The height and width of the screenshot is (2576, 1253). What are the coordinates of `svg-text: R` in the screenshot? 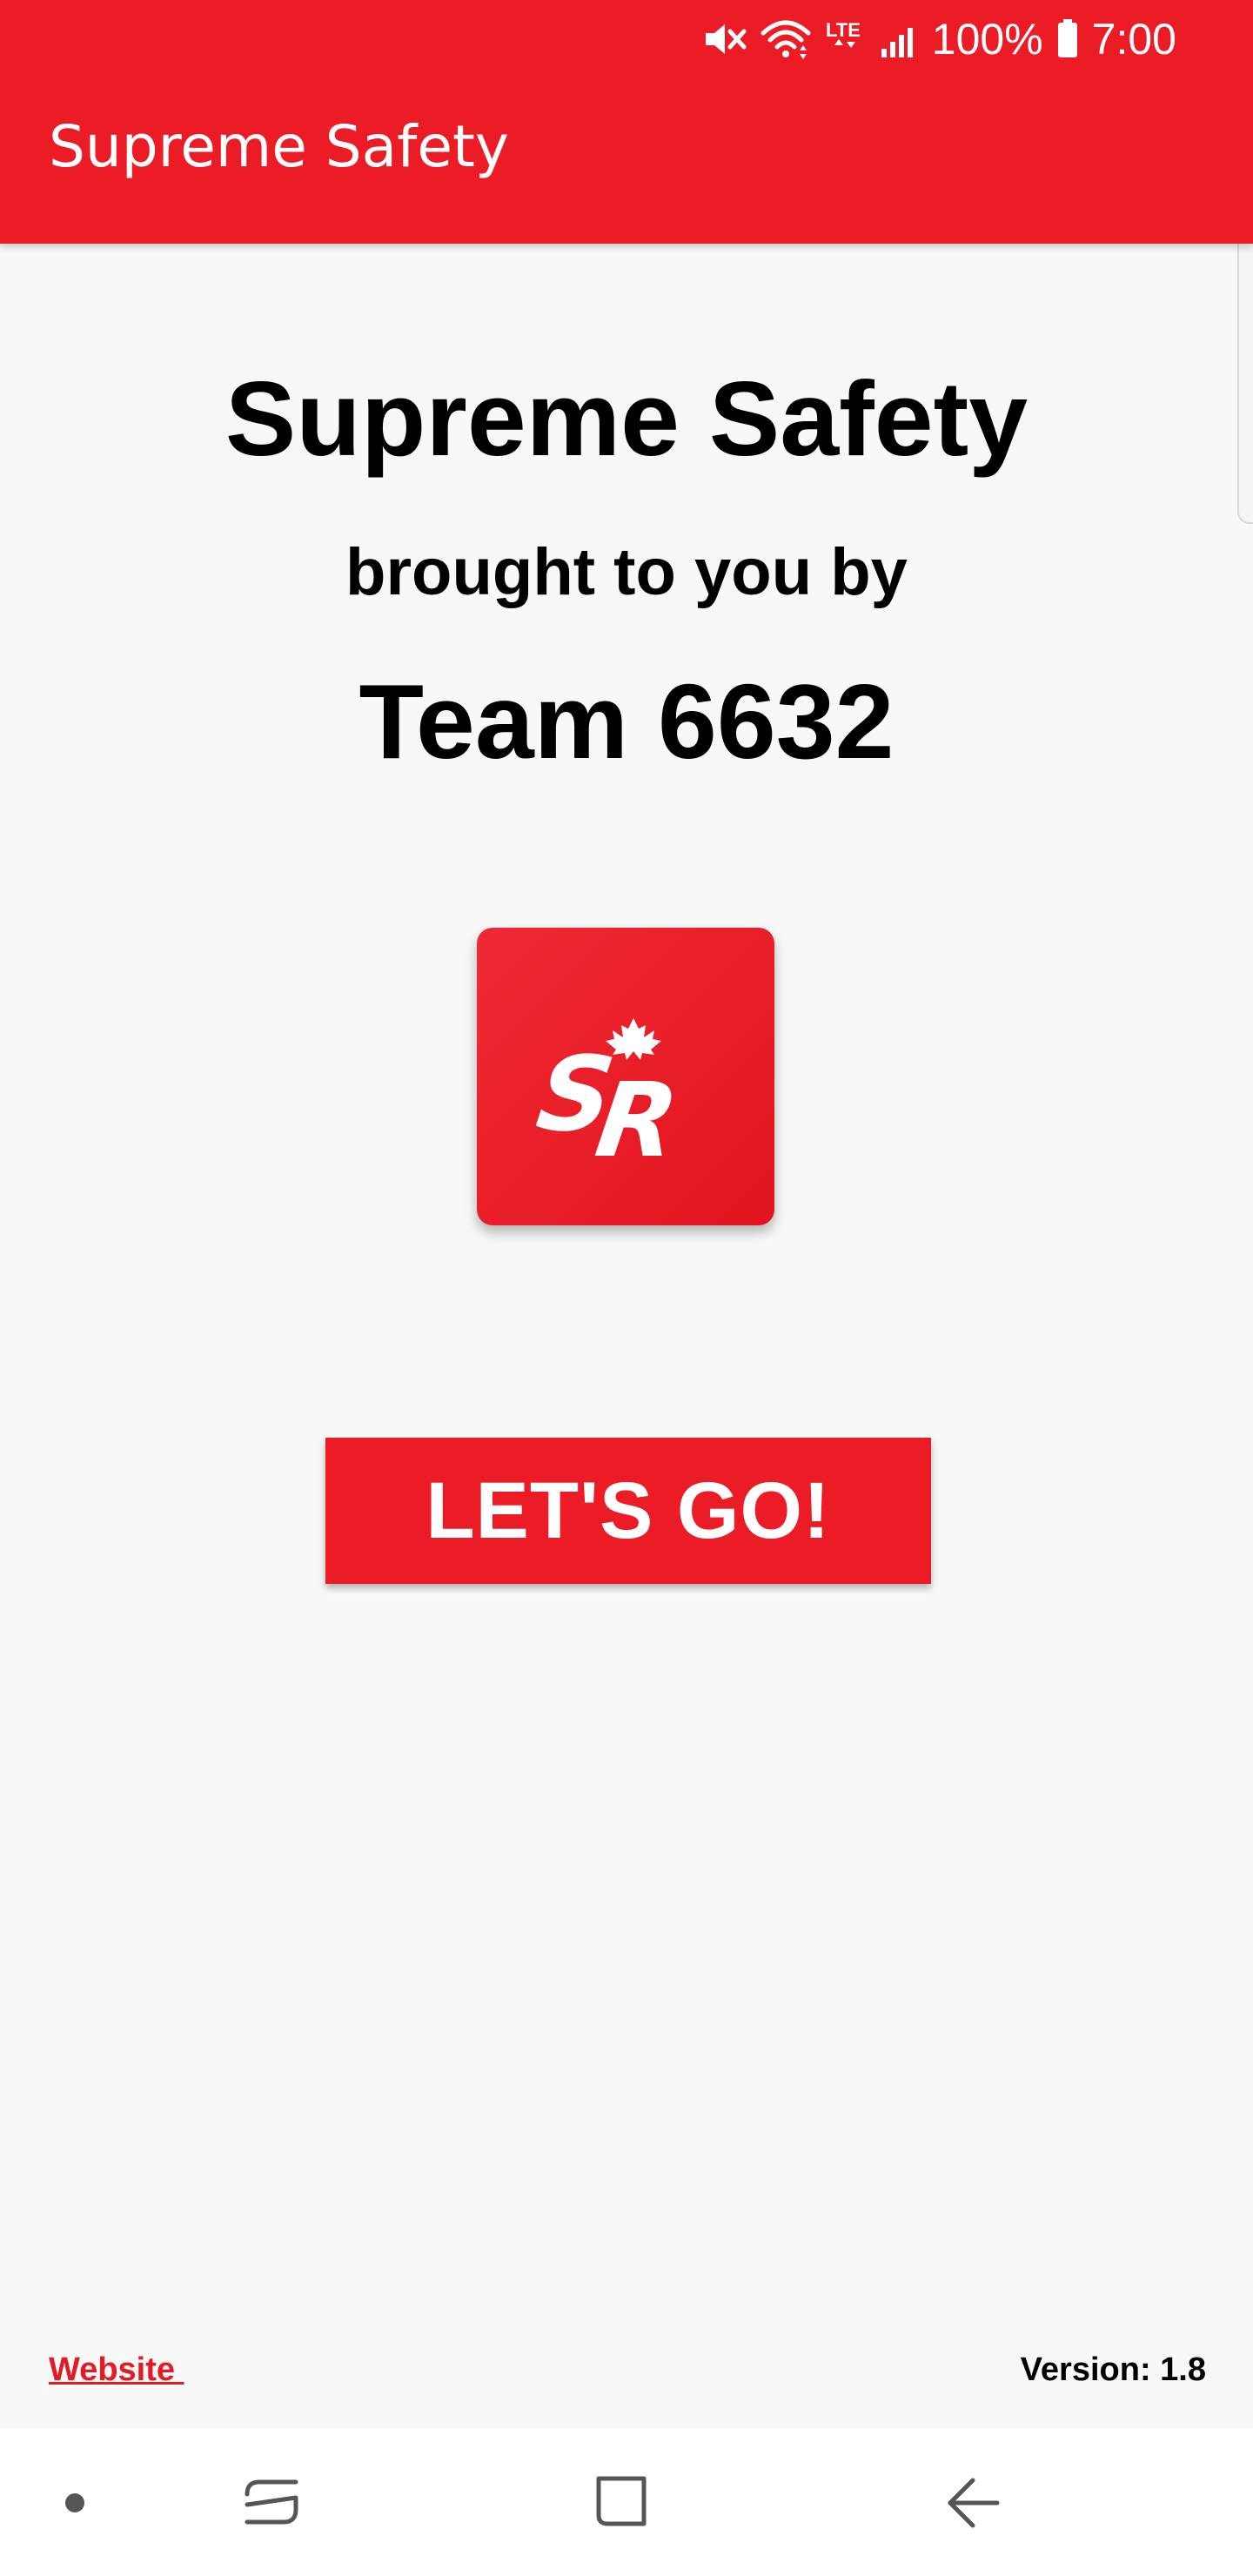 It's located at (637, 1120).